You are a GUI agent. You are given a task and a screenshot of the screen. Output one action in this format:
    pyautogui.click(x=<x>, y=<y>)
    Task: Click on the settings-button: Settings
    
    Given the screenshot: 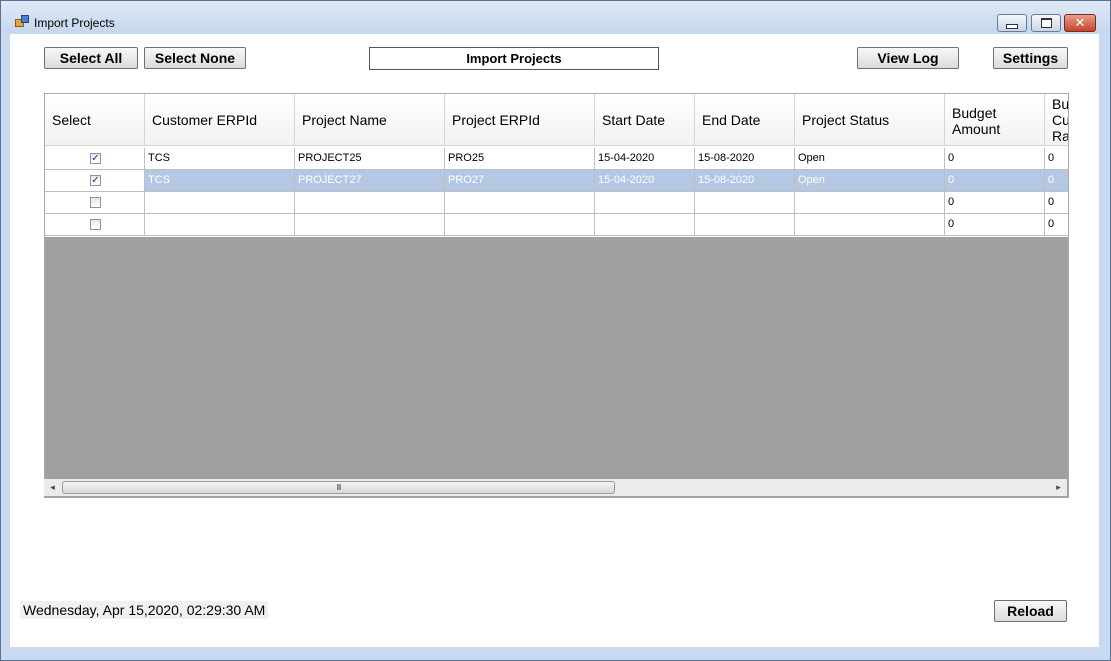 What is the action you would take?
    pyautogui.click(x=1030, y=58)
    